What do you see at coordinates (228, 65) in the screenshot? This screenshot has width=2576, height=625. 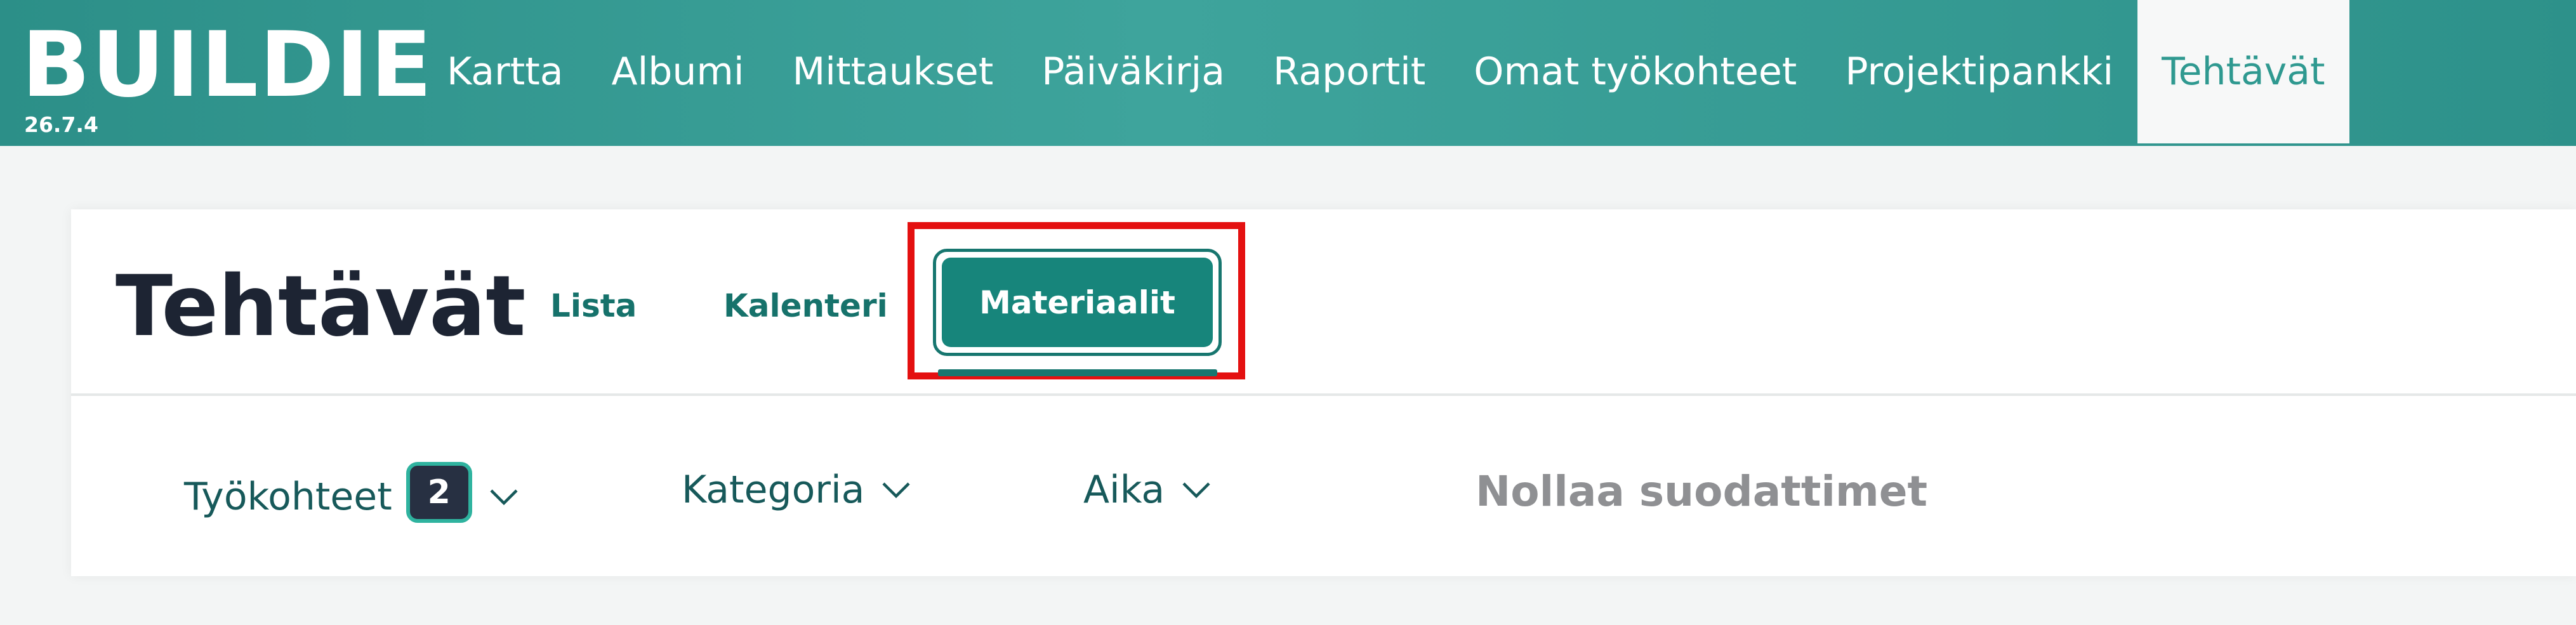 I see `buildie-logo: BUILDIE` at bounding box center [228, 65].